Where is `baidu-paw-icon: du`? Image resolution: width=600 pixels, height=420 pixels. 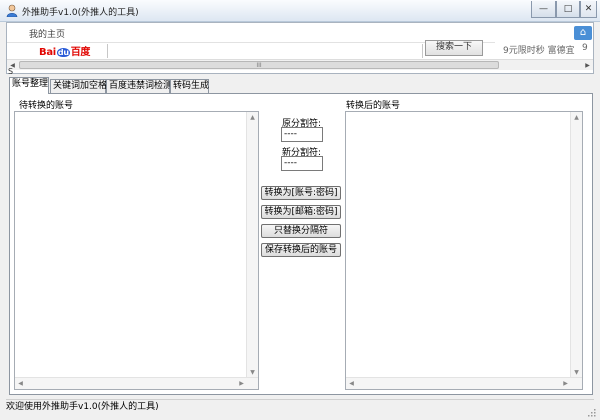
baidu-paw-icon: du is located at coordinates (63, 52).